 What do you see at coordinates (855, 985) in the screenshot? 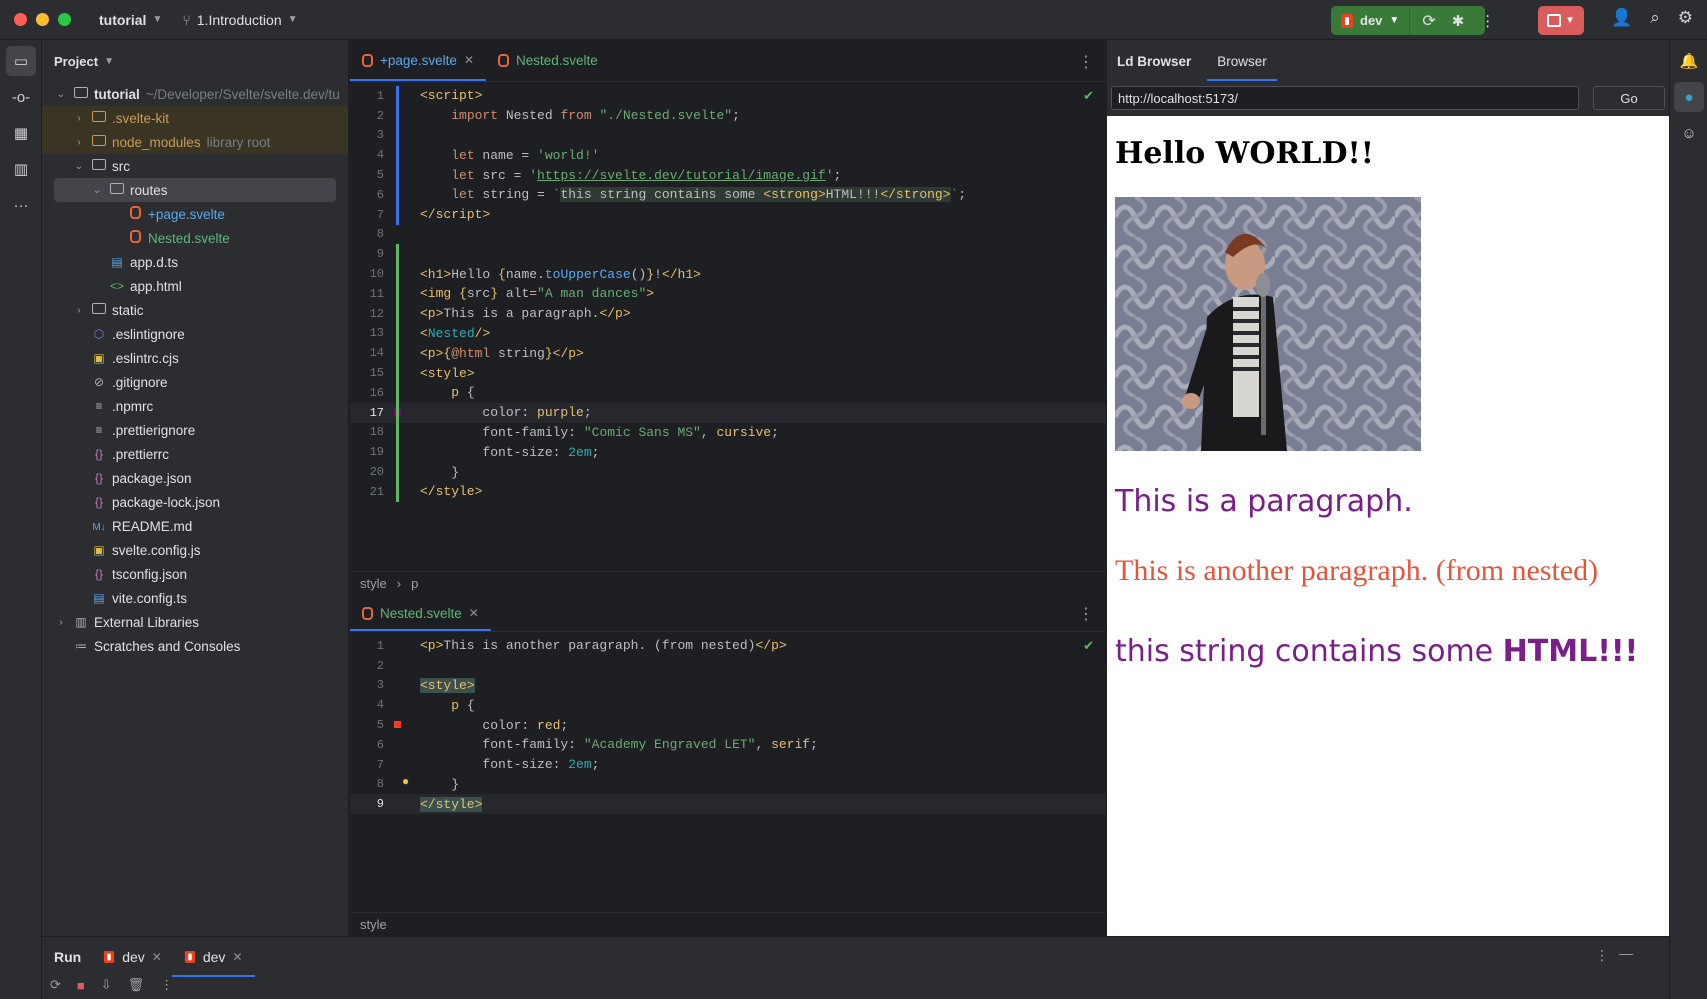
I see `run-toolbar: ⟳ ■ ⇩ 🗑 ⋮` at bounding box center [855, 985].